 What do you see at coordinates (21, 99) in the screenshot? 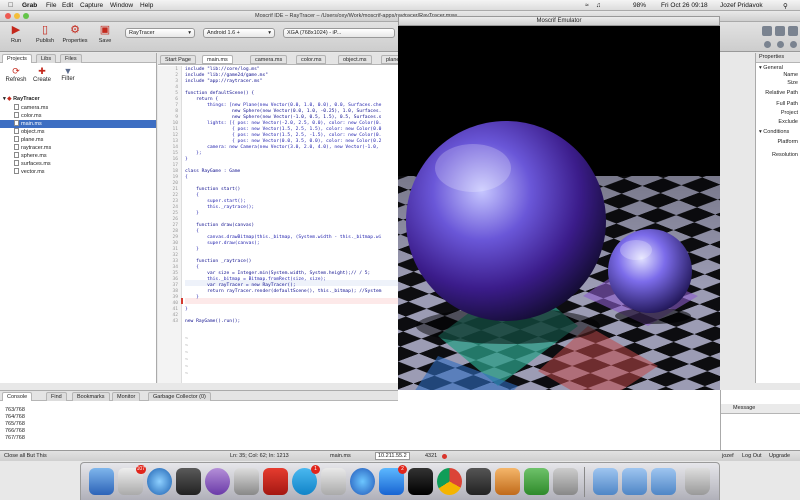
I see `tree-root: ▾ ◆ RayTracer` at bounding box center [21, 99].